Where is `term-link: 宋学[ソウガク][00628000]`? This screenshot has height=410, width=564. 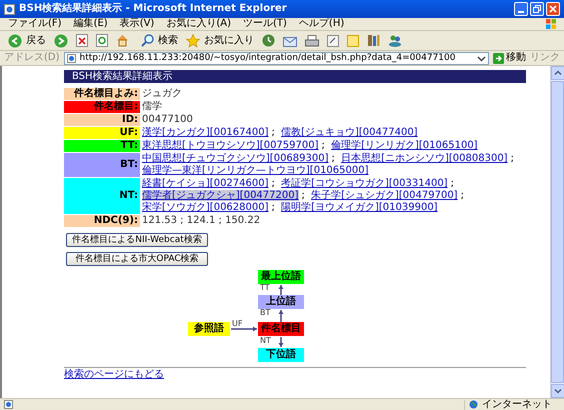 term-link: 宋学[ソウガク][00628000] is located at coordinates (205, 207).